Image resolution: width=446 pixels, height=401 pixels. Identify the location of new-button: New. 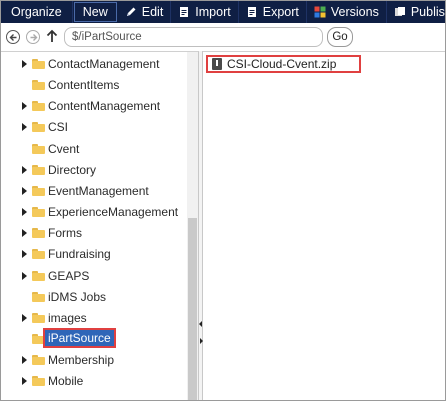
(95, 12).